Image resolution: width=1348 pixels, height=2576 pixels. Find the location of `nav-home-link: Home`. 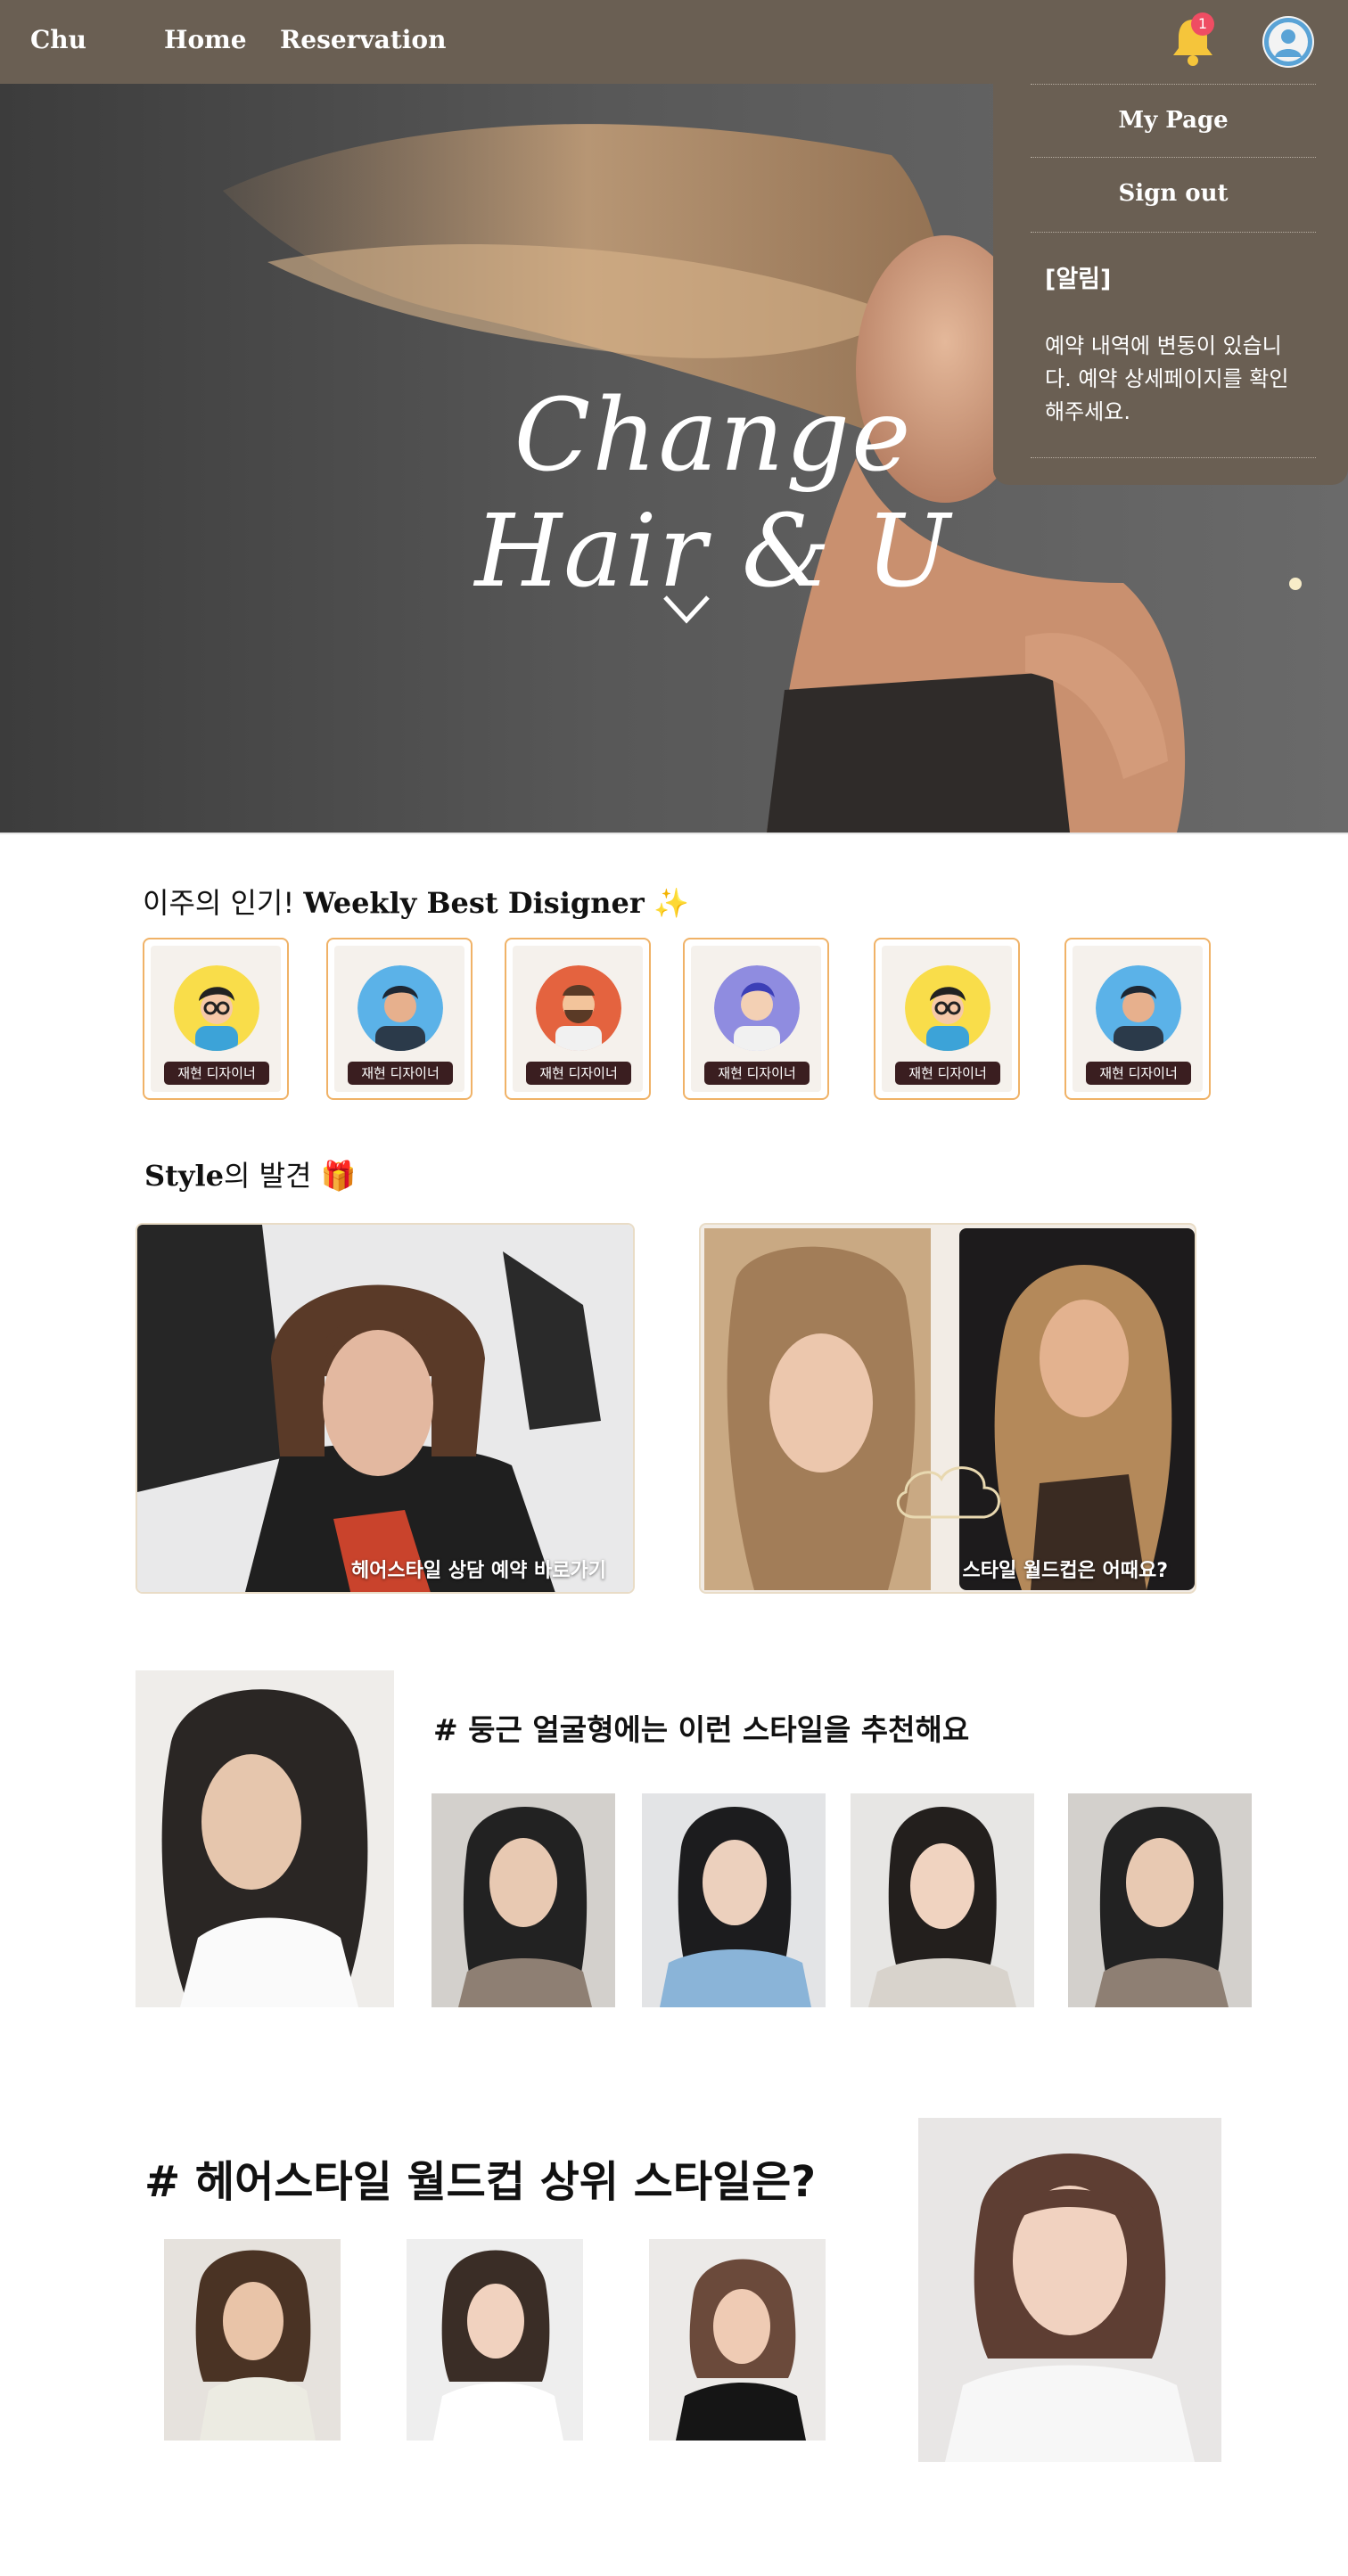

nav-home-link: Home is located at coordinates (206, 39).